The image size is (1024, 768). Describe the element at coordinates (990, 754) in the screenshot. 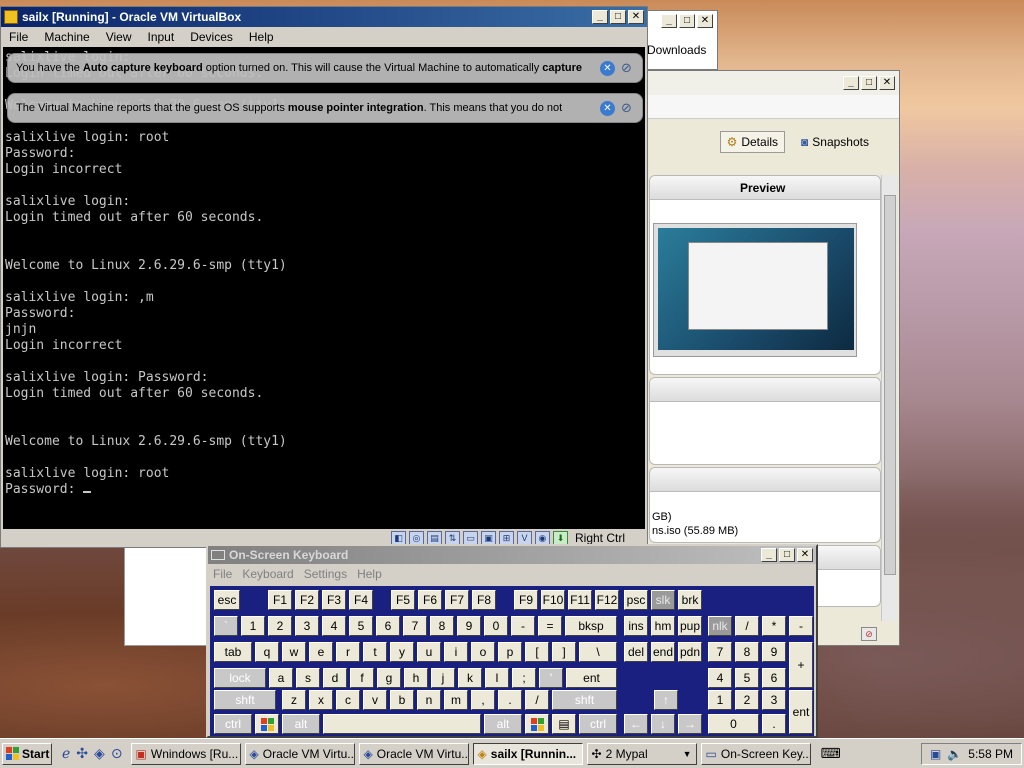

I see `clock: 5:58 PM` at that location.